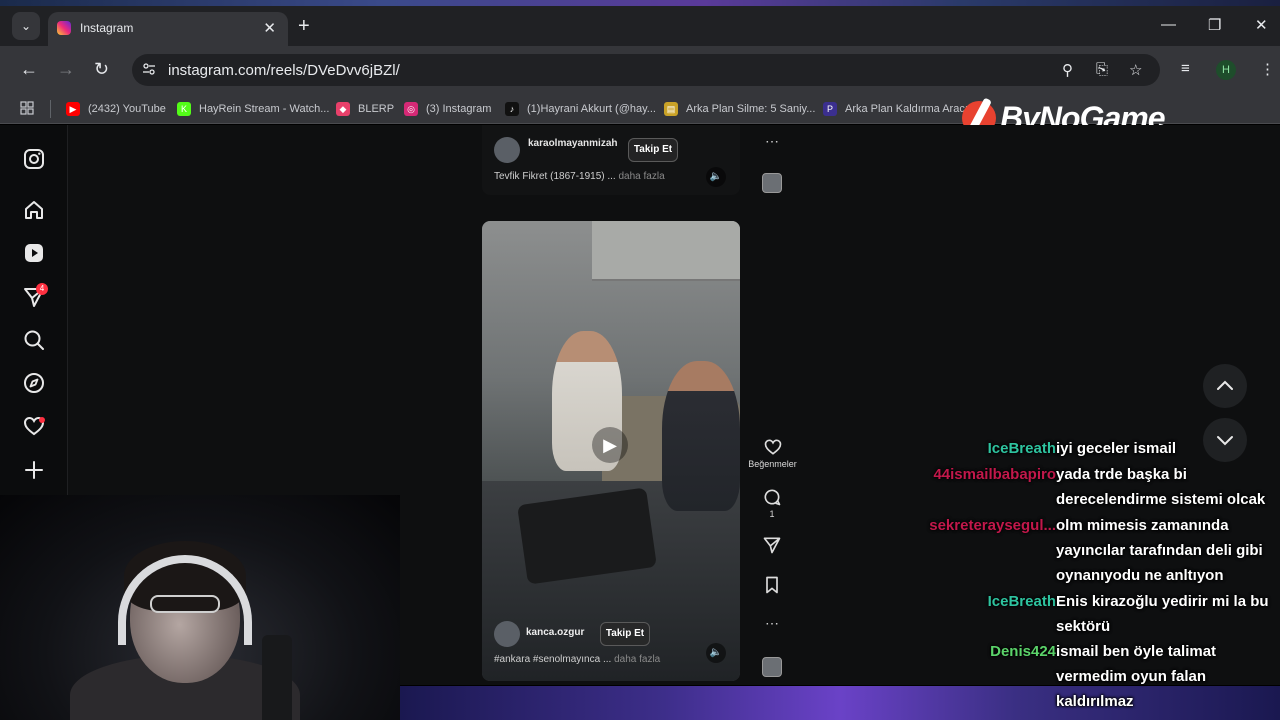  I want to click on tab-instagram: Instagram ✕, so click(168, 29).